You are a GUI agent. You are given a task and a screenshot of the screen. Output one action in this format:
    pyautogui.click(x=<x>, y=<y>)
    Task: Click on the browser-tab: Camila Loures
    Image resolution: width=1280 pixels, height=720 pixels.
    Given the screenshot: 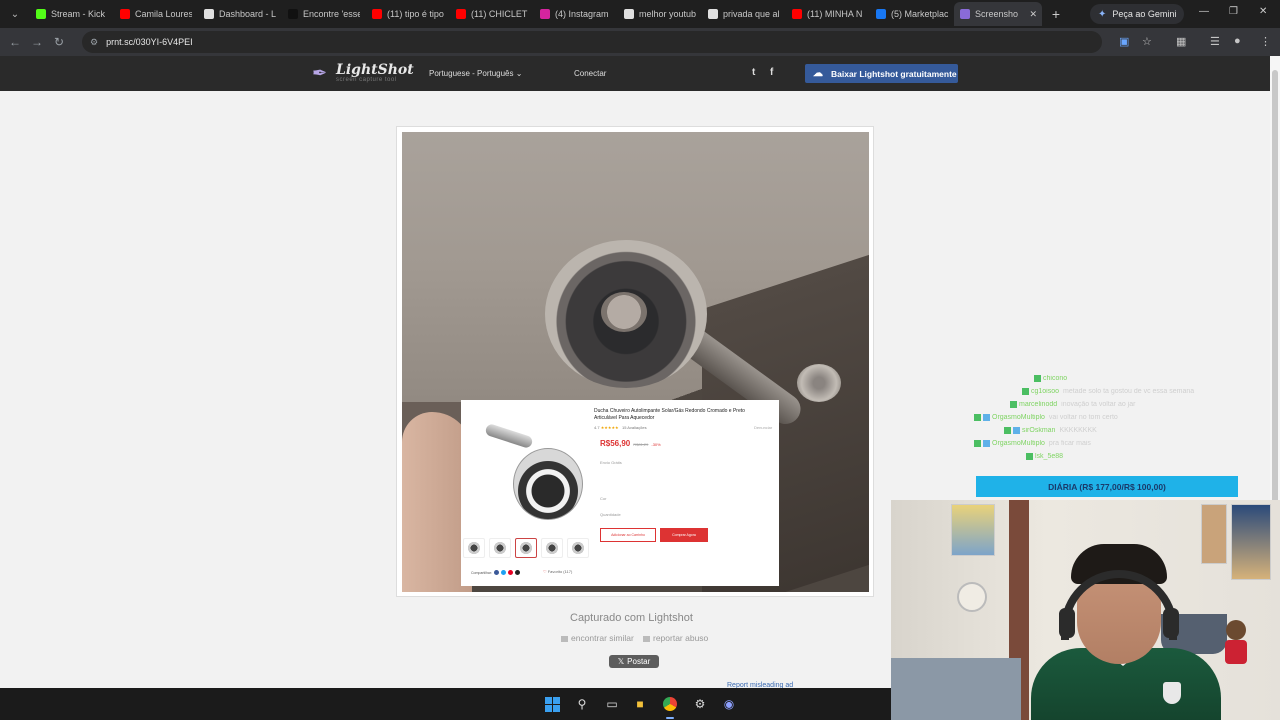 What is the action you would take?
    pyautogui.click(x=156, y=14)
    